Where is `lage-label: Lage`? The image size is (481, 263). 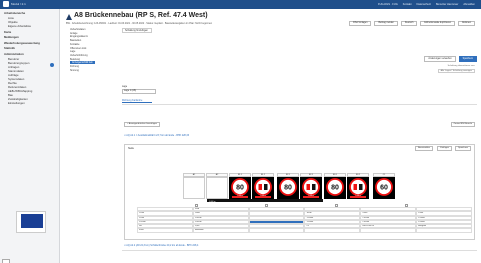 lage-label: Lage is located at coordinates (125, 87).